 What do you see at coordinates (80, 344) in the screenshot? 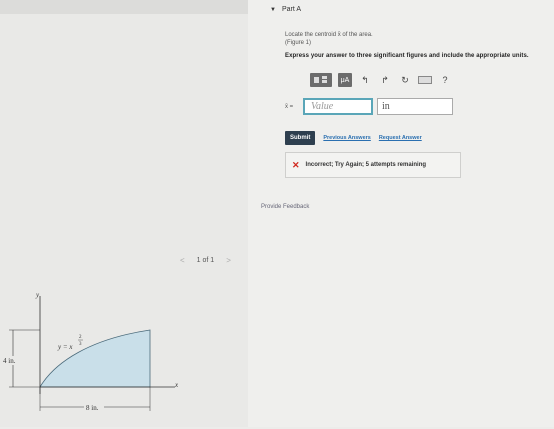
I see `curve-exponent-denominator: 3` at bounding box center [80, 344].